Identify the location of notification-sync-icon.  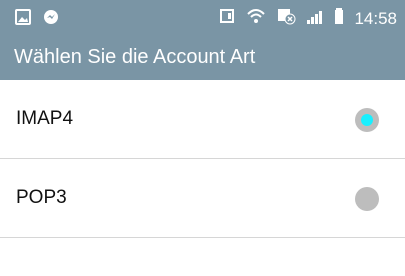
(286, 18).